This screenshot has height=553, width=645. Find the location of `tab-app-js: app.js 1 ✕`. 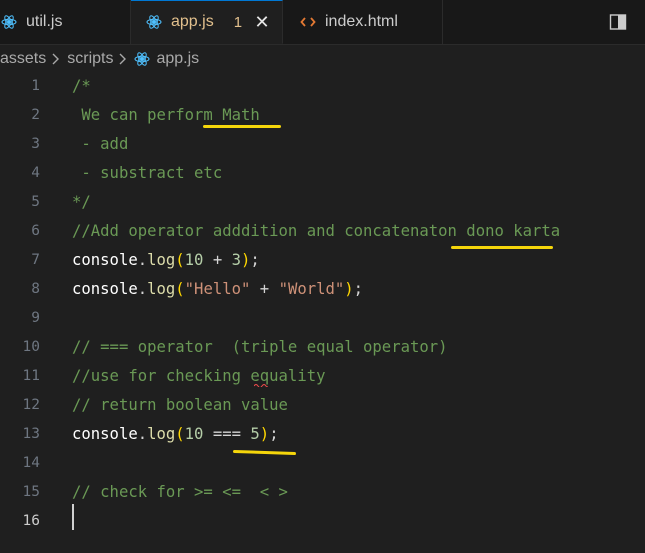

tab-app-js: app.js 1 ✕ is located at coordinates (207, 22).